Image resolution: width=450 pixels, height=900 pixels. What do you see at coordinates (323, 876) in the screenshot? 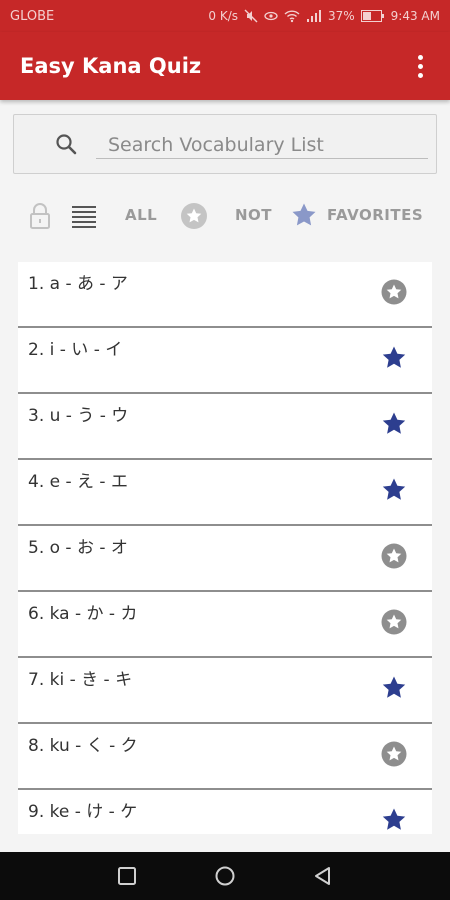
I see `triangle-back-icon` at bounding box center [323, 876].